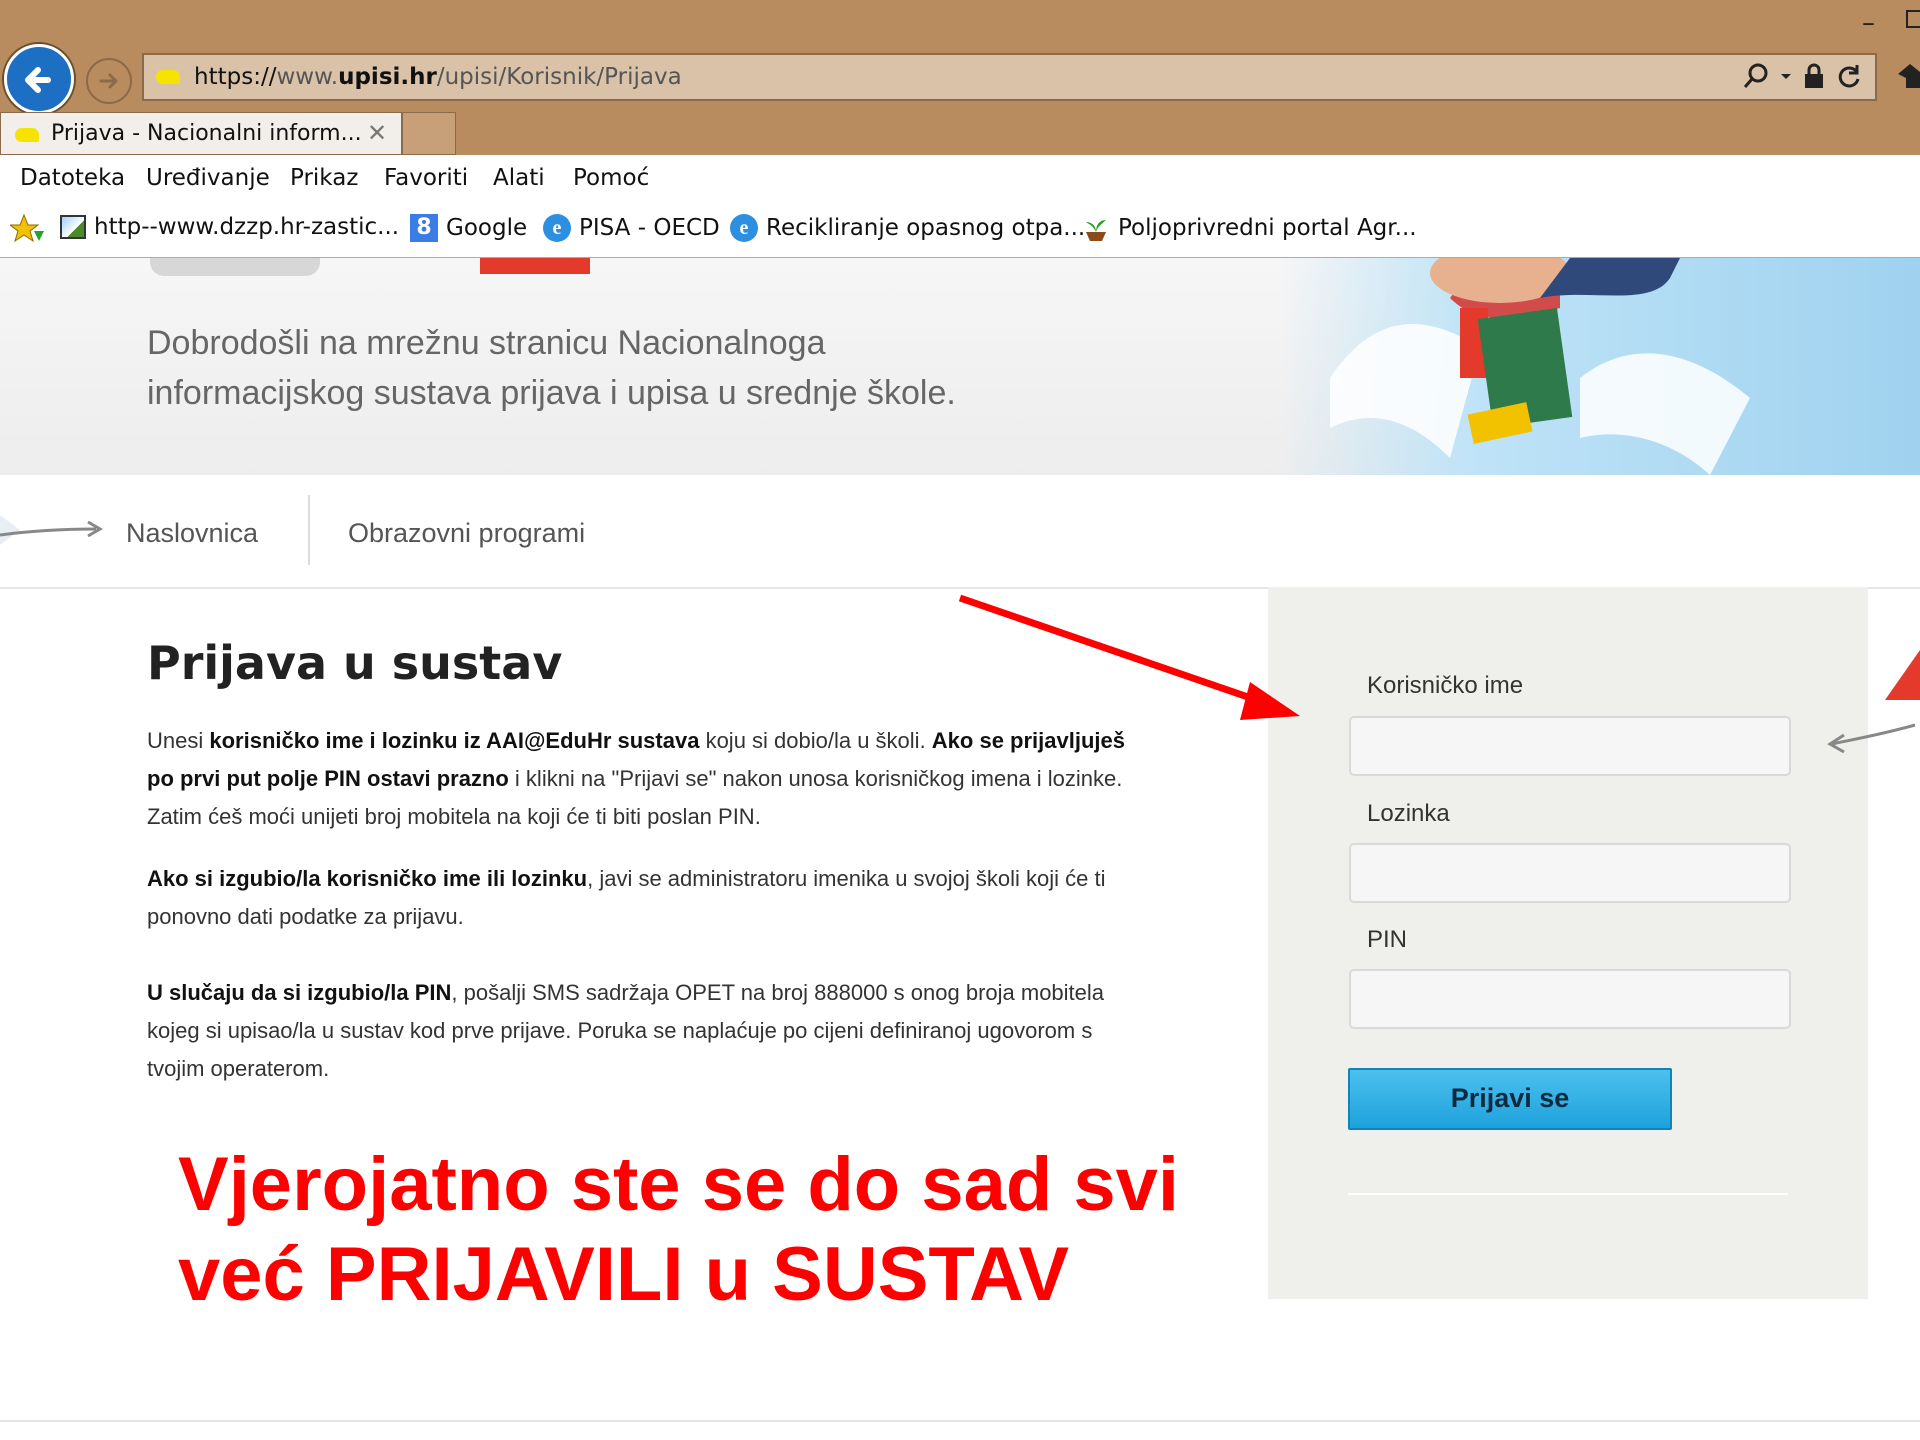 Image resolution: width=1920 pixels, height=1440 pixels. I want to click on decorative-arrow-icon, so click(51, 530).